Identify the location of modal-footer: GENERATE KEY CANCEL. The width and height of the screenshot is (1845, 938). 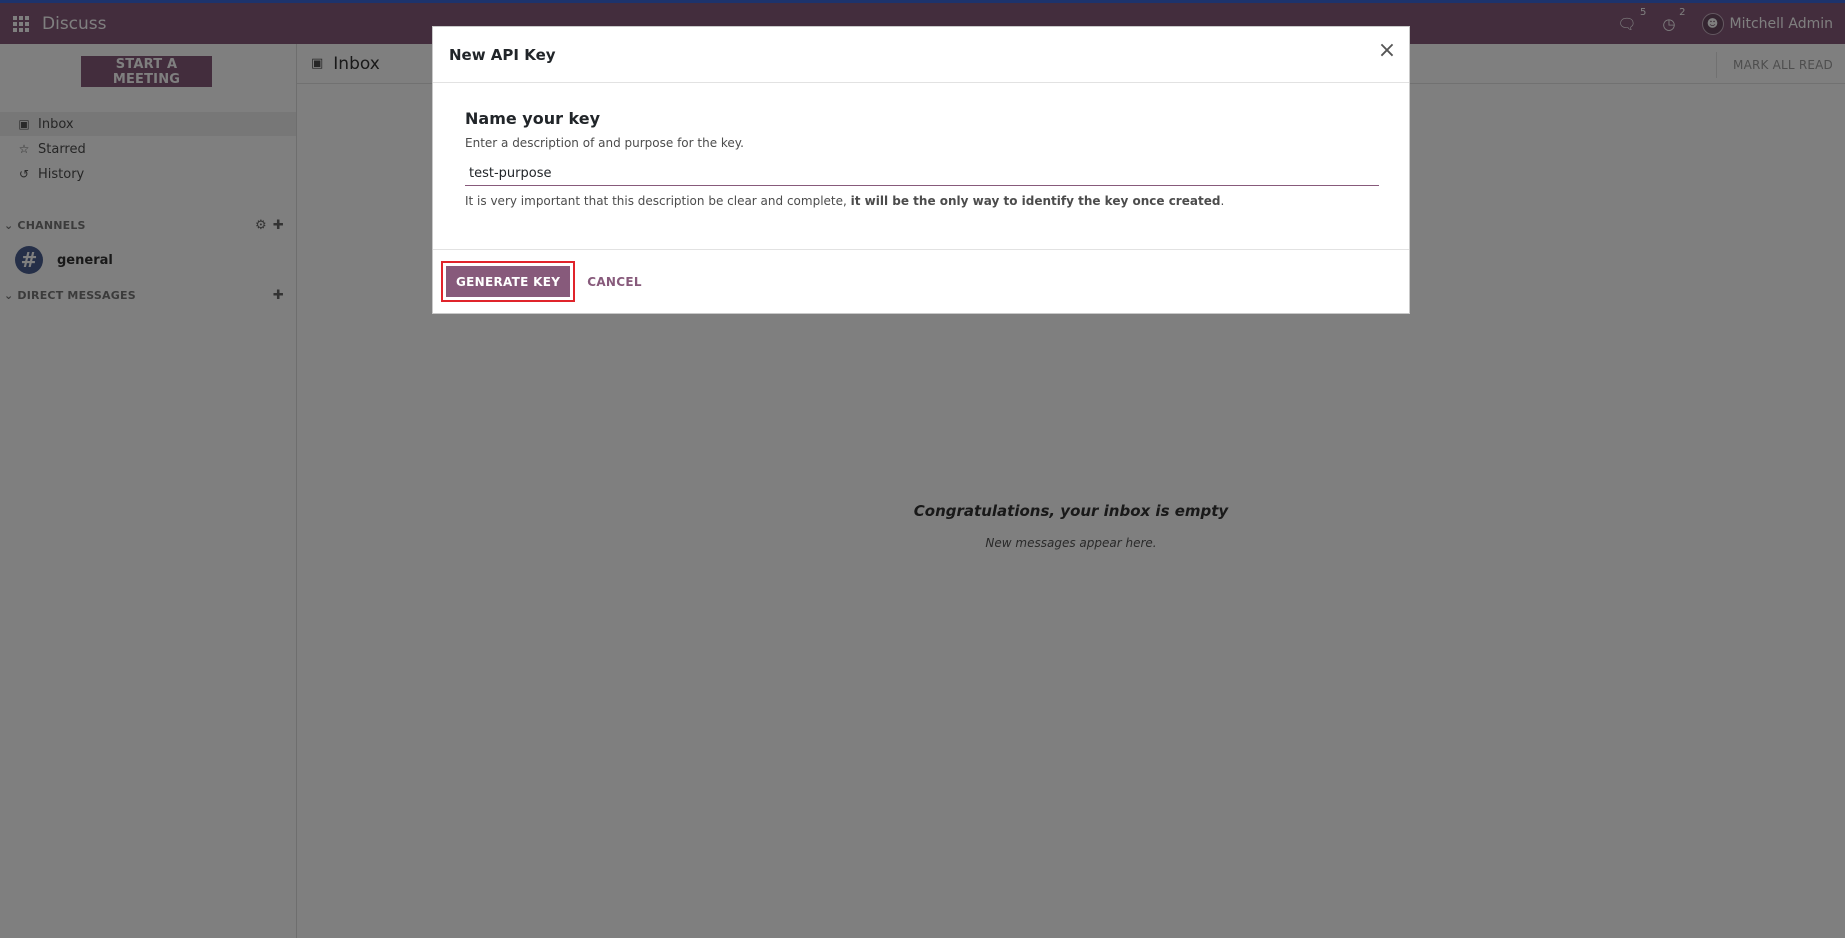
(921, 281).